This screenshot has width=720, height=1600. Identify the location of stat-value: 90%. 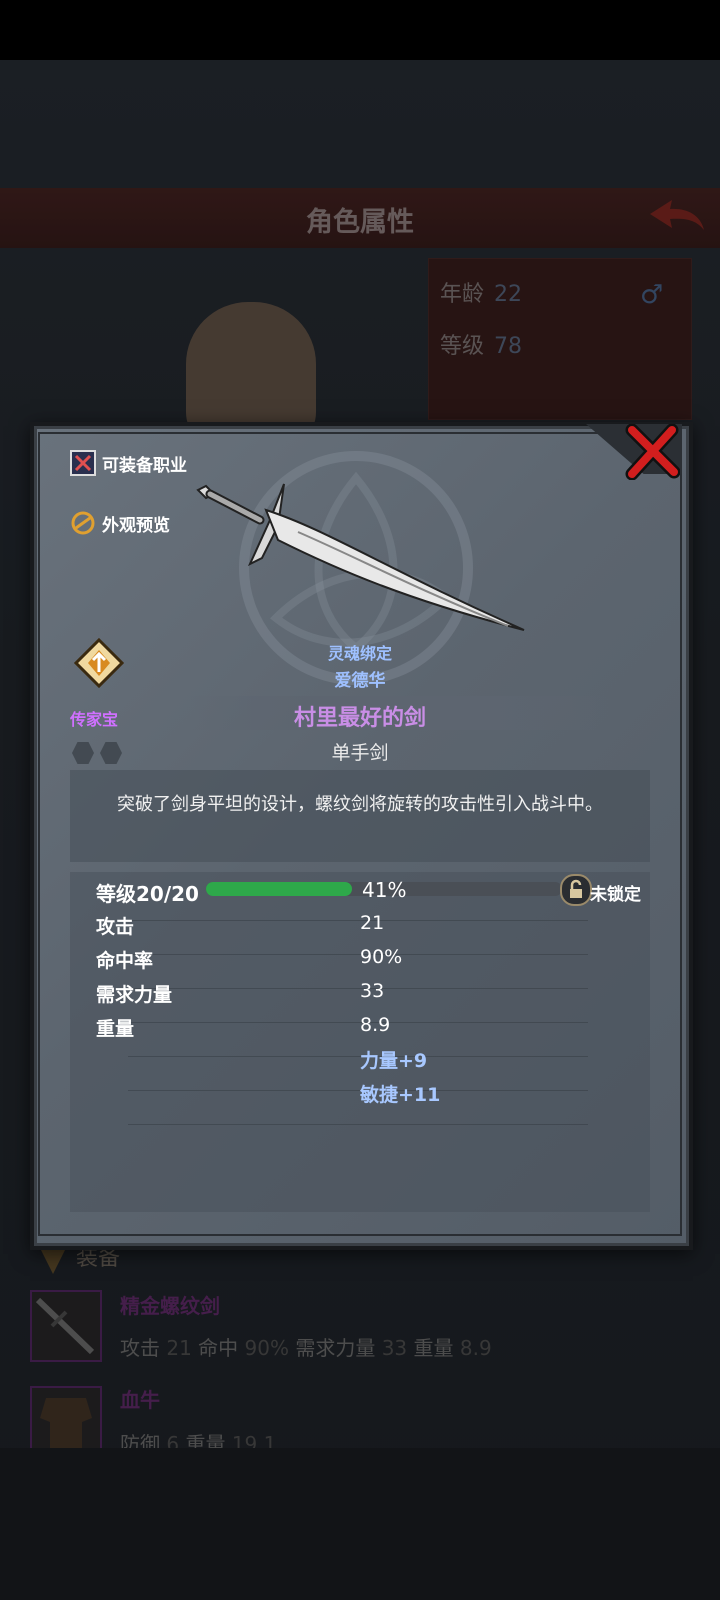
(381, 957).